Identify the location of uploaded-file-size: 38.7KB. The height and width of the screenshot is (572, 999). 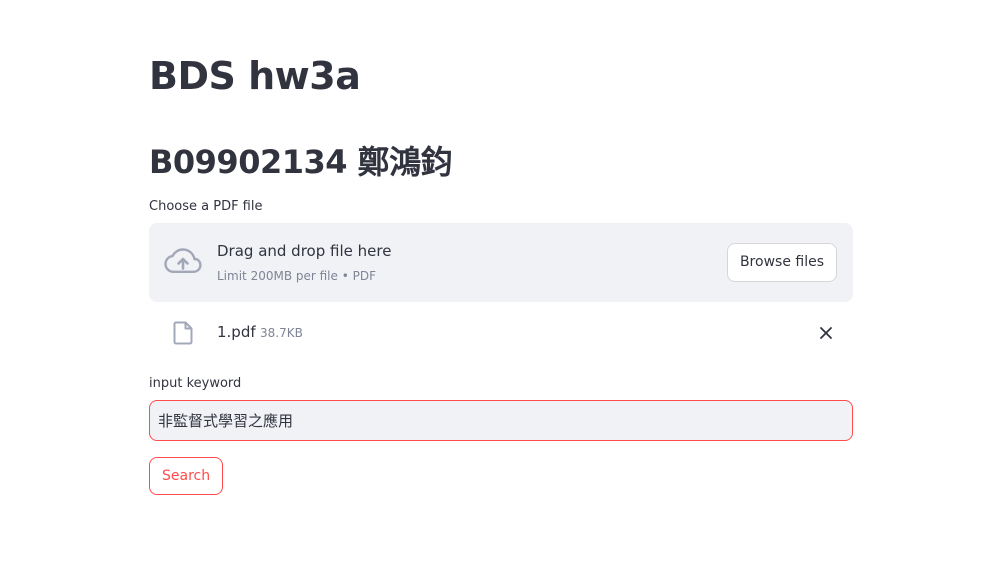
(281, 333).